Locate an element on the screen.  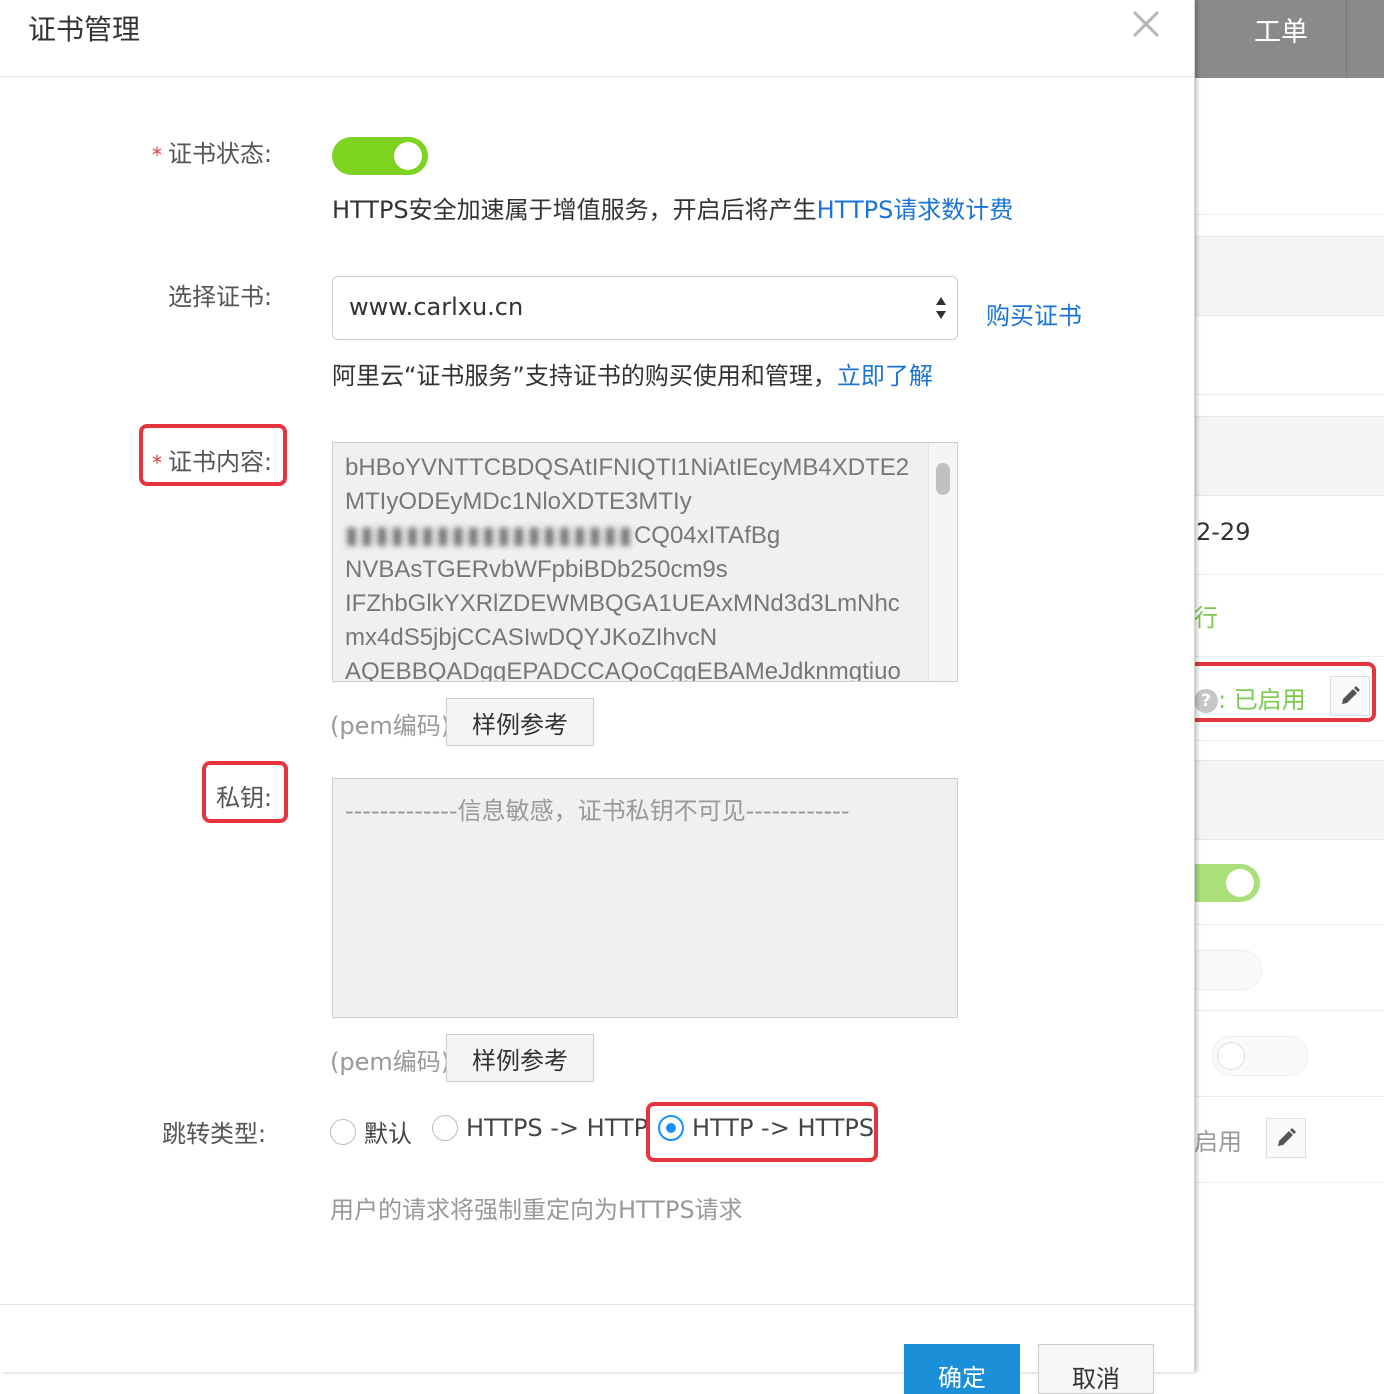
redirect-hint: 用户的请求将强制重定向为HTTPS请求 is located at coordinates (536, 1210).